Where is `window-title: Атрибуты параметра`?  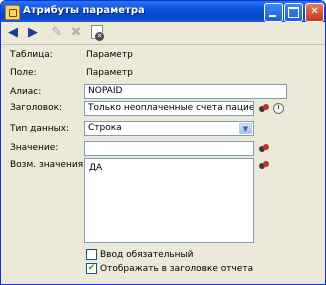
window-title: Атрибуты параметра is located at coordinates (84, 10).